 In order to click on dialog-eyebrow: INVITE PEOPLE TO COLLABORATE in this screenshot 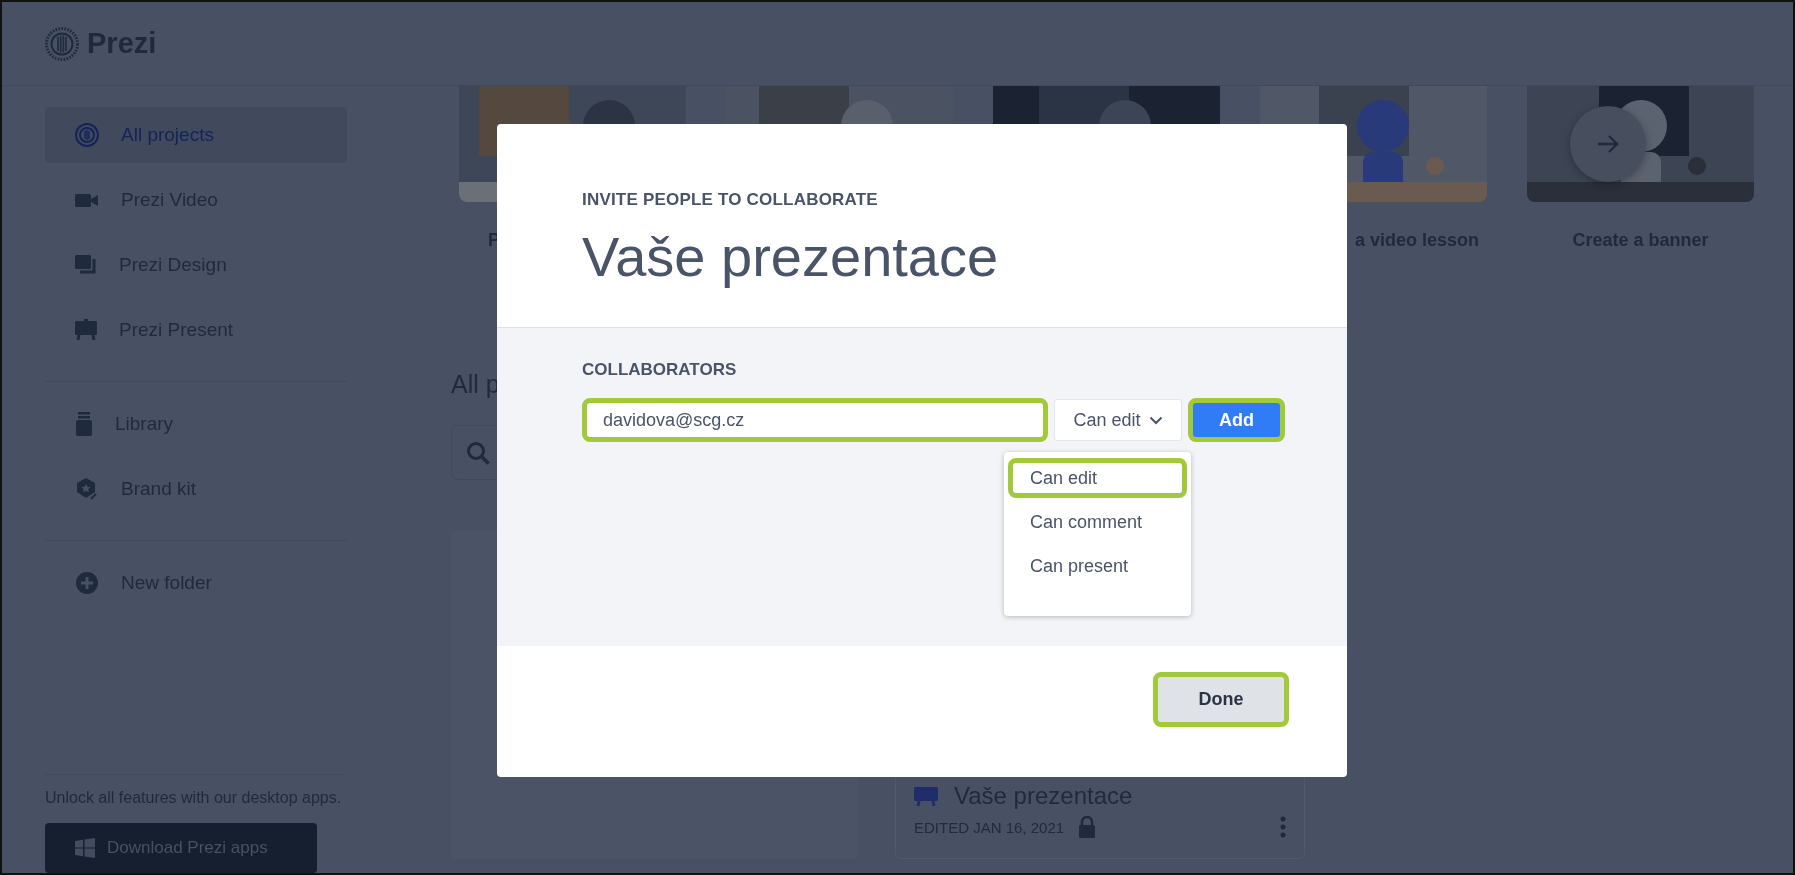, I will do `click(730, 200)`.